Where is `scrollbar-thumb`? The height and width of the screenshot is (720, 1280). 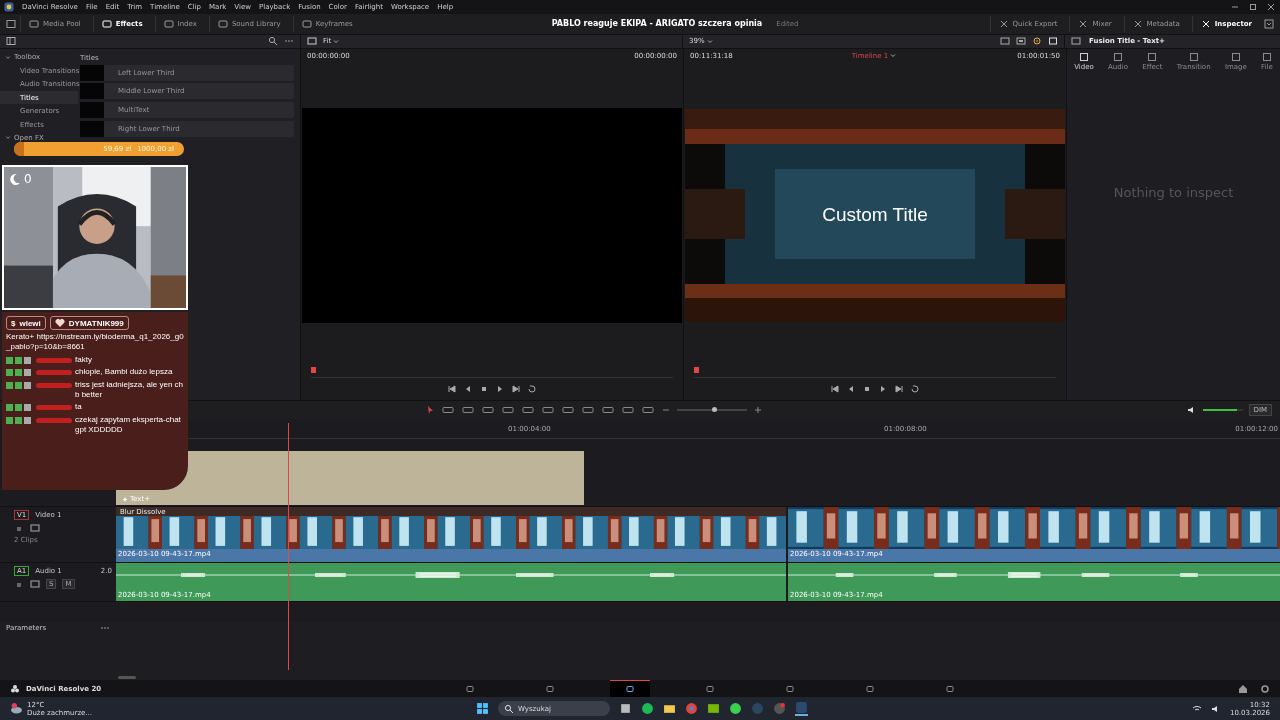
scrollbar-thumb is located at coordinates (127, 678).